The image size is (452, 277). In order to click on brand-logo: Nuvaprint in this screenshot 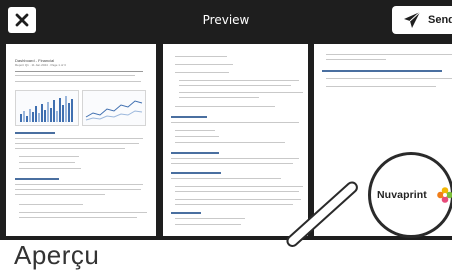, I will do `click(410, 195)`.